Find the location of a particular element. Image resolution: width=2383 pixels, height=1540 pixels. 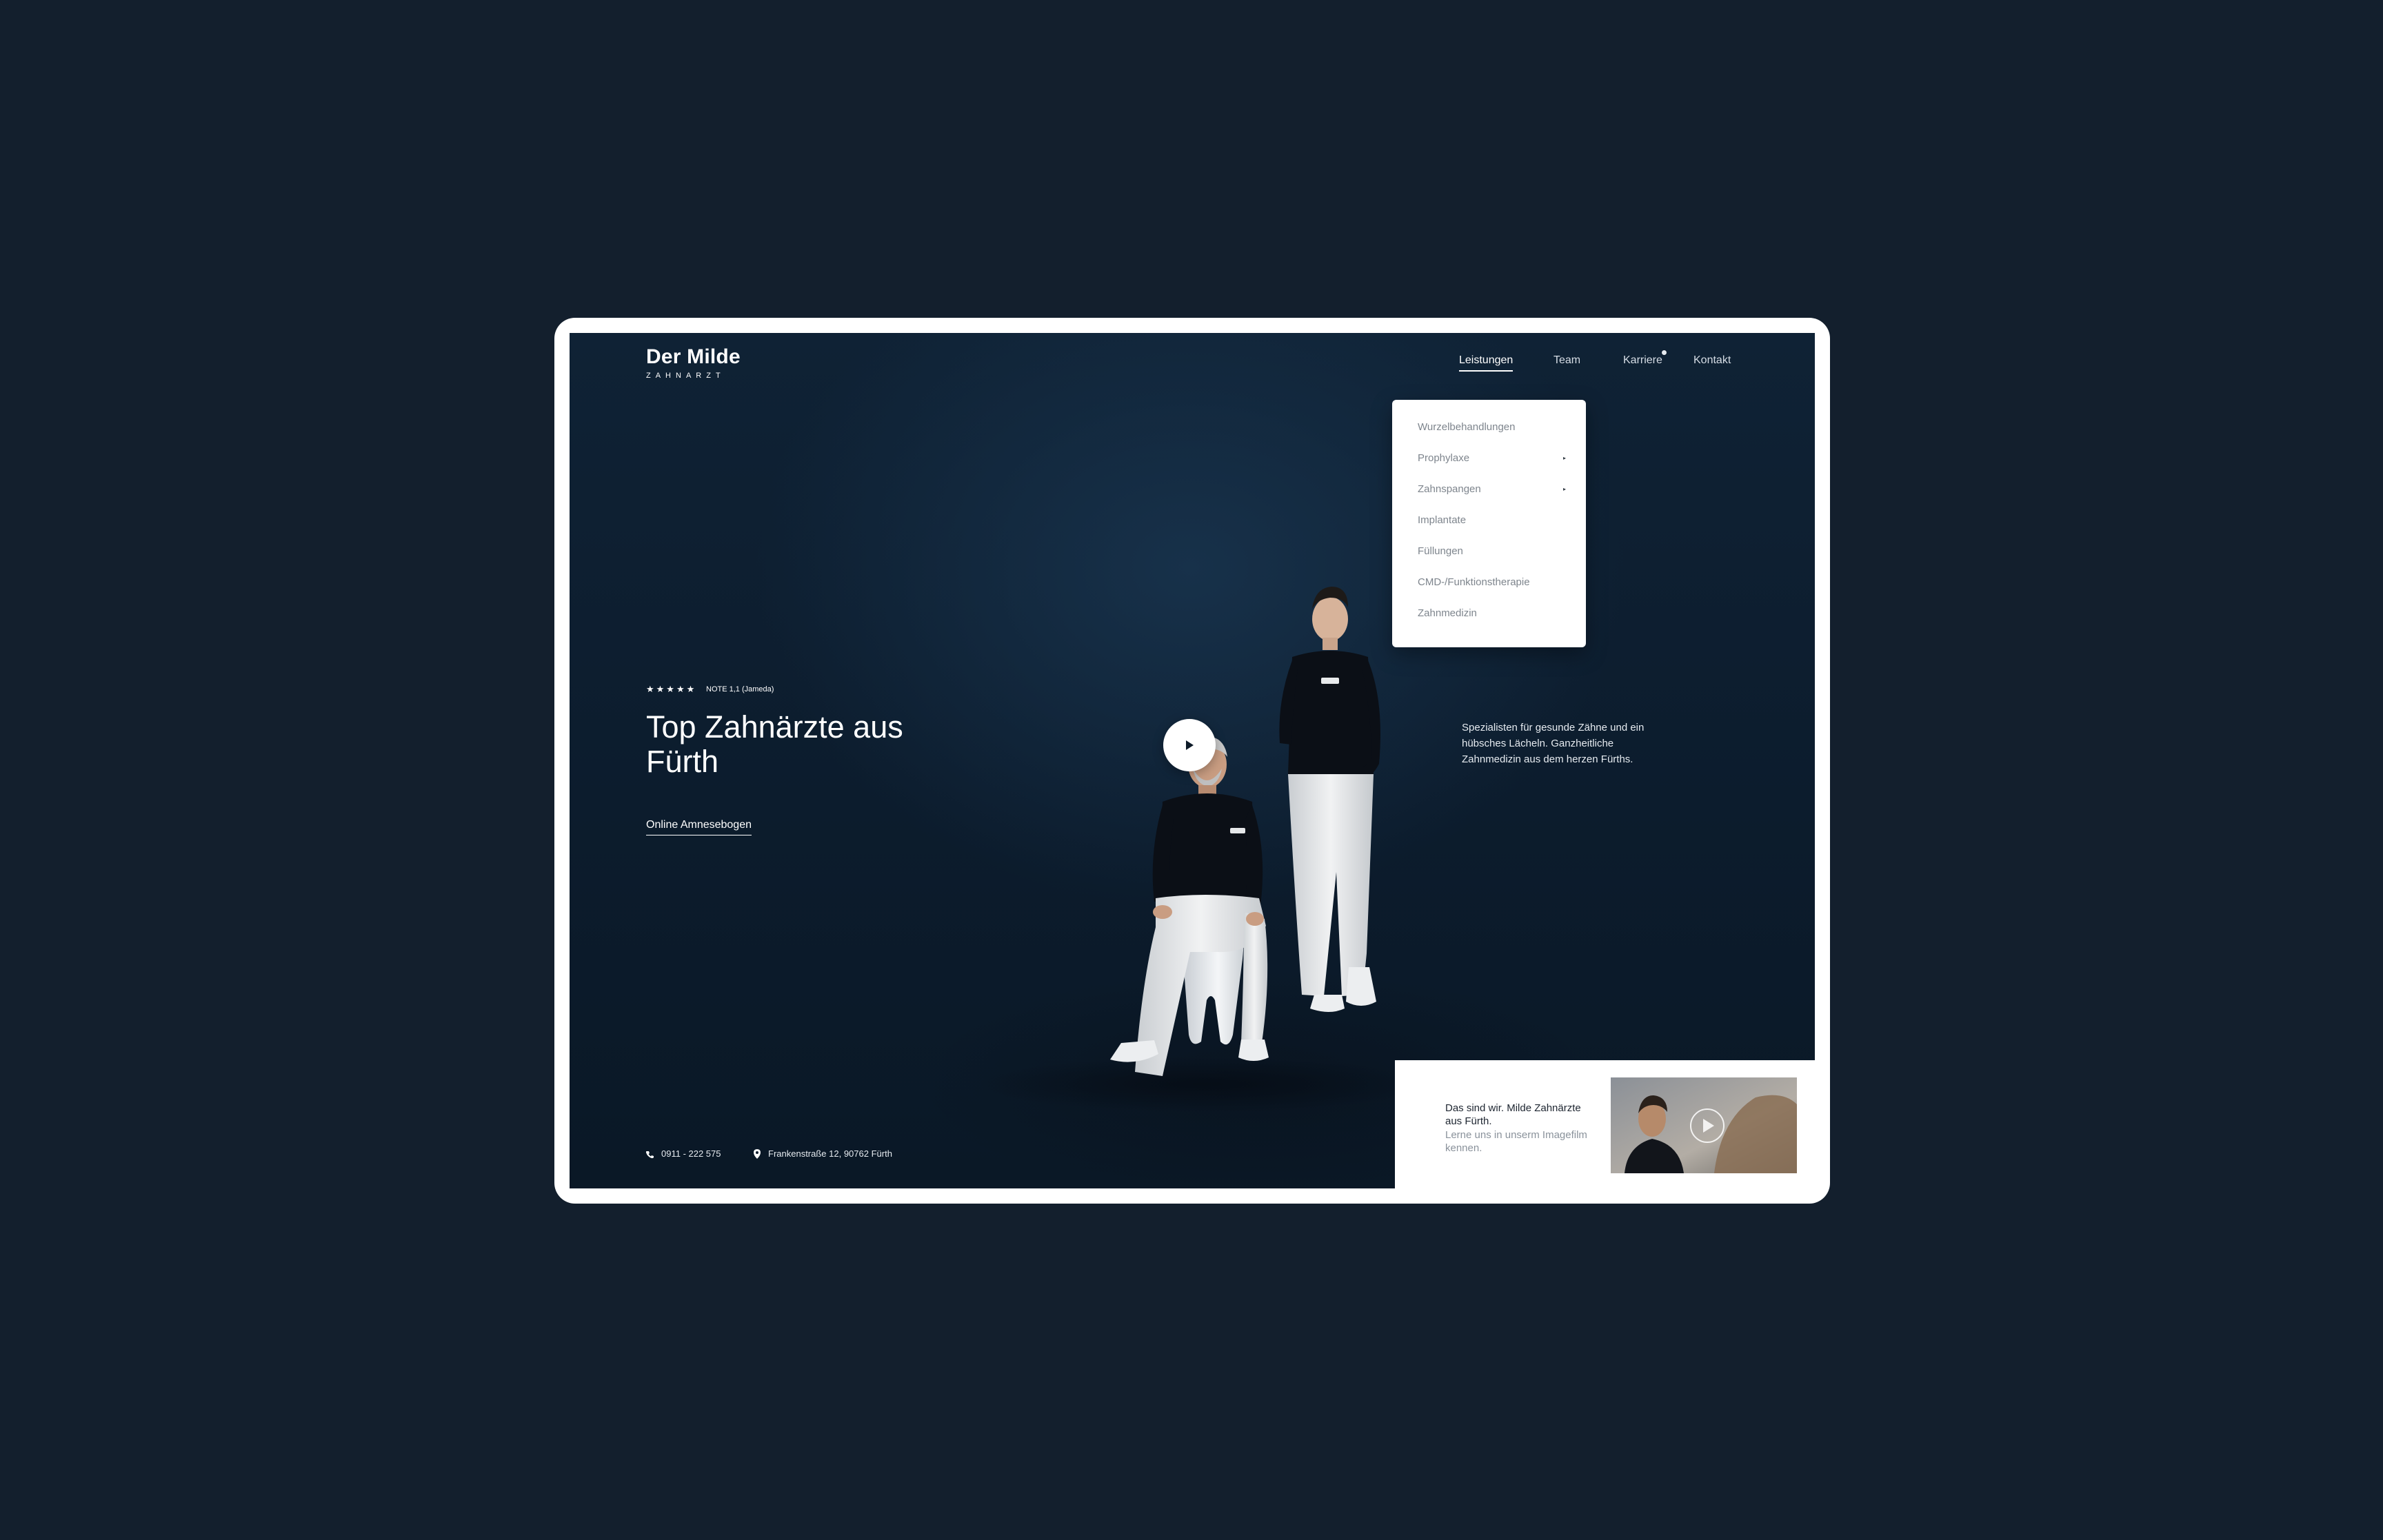

menu-item-label: Implantate is located at coordinates (1442, 520).